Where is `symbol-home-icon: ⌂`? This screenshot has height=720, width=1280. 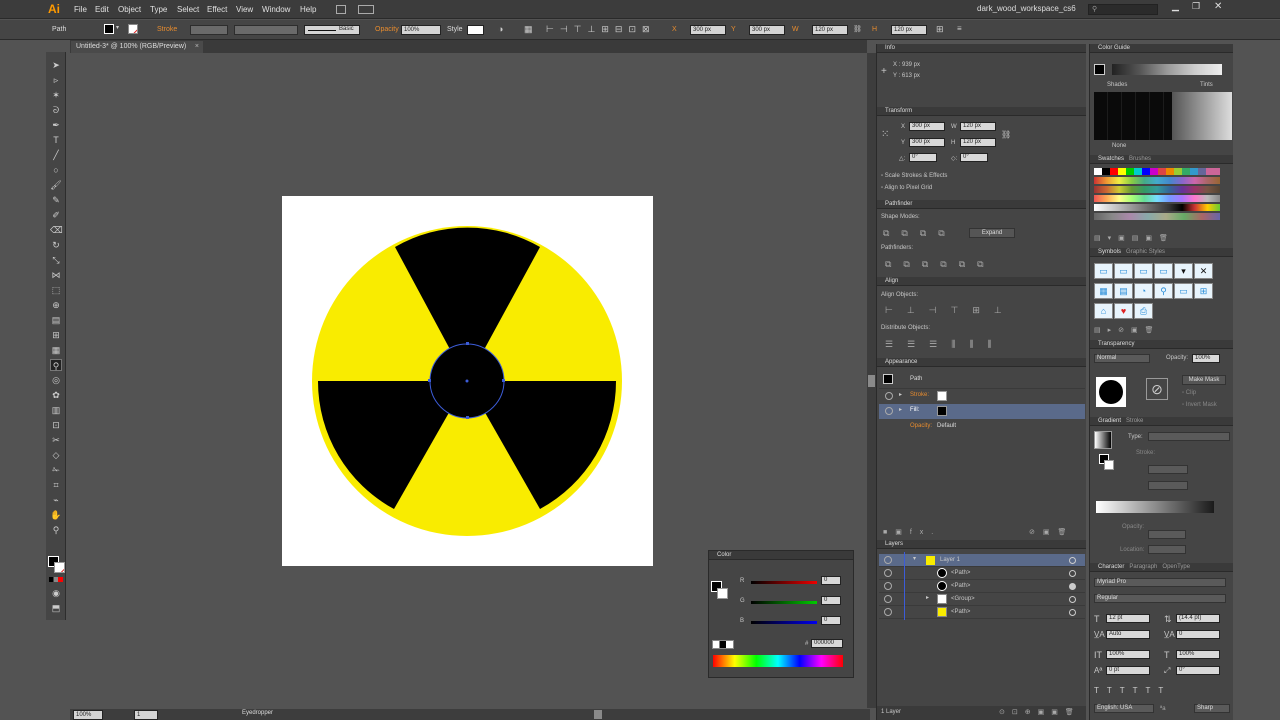
symbol-home-icon: ⌂ is located at coordinates (1103, 311).